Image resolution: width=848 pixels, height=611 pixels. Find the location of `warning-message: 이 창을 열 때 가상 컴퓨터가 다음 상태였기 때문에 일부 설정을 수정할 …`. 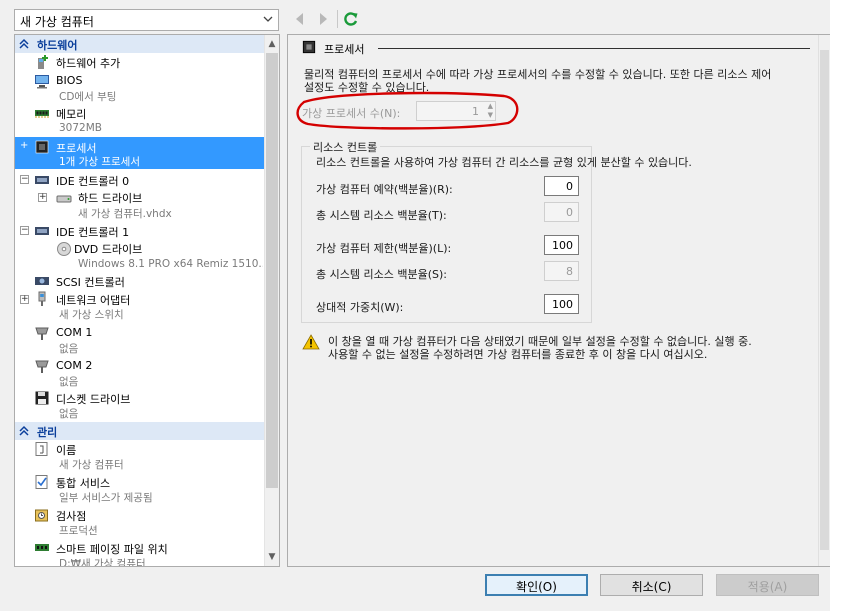

warning-message: 이 창을 열 때 가상 컴퓨터가 다음 상태였기 때문에 일부 설정을 수정할 … is located at coordinates (568, 348).